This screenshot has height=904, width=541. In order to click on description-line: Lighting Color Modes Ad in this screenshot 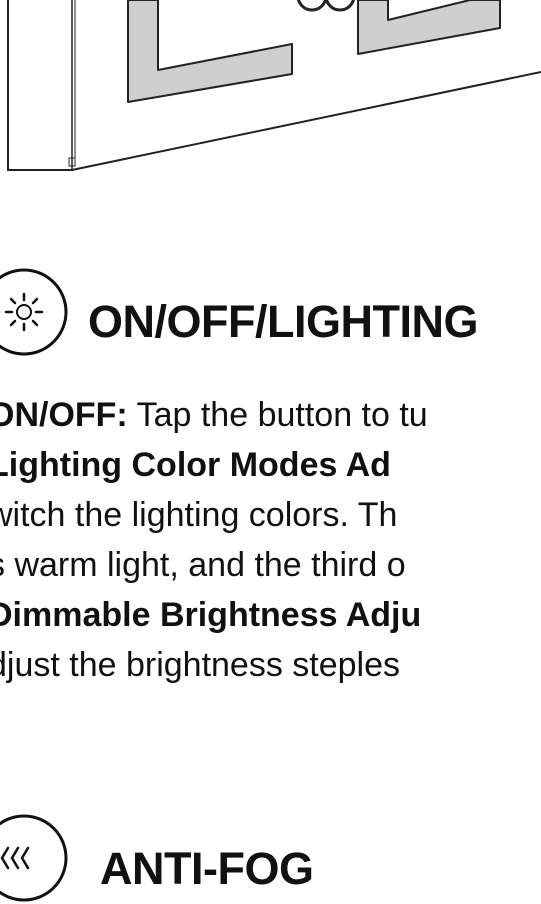, I will do `click(195, 465)`.